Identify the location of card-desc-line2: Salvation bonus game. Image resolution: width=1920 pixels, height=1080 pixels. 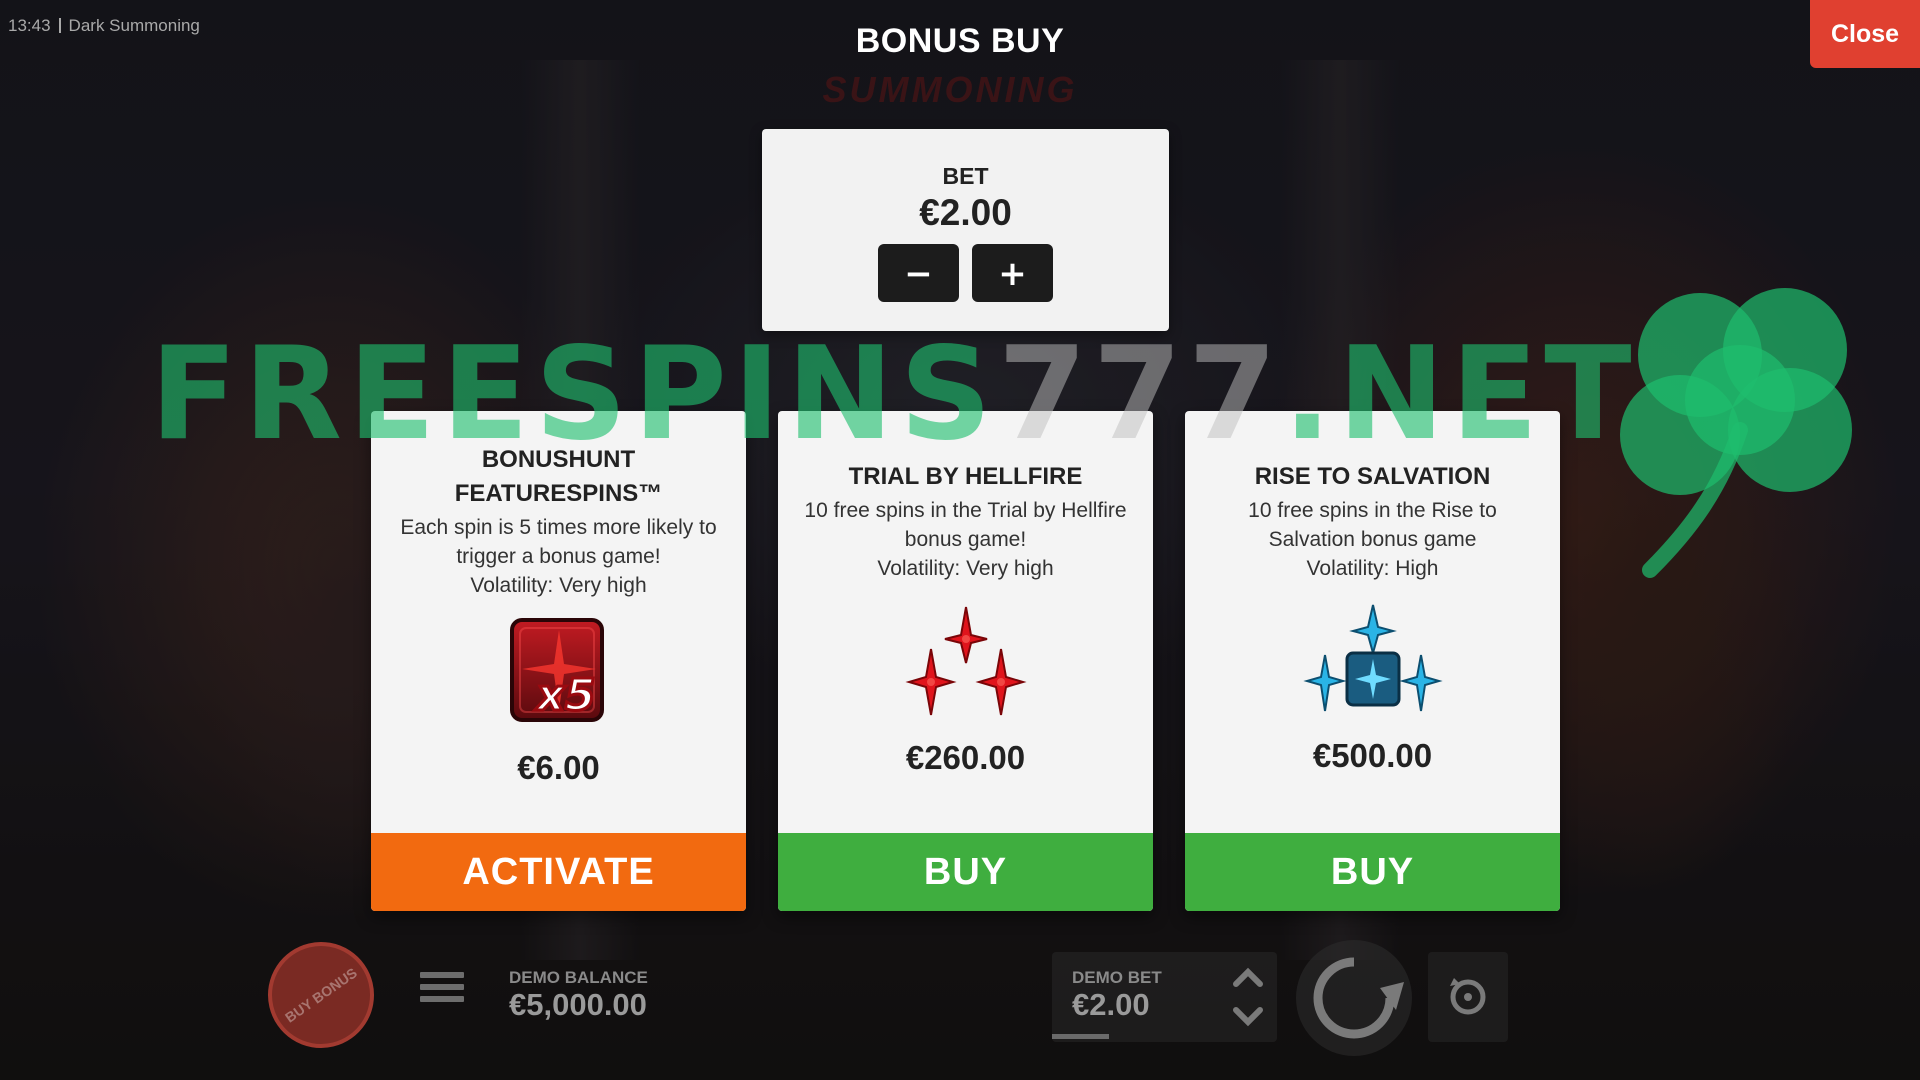
(1372, 539).